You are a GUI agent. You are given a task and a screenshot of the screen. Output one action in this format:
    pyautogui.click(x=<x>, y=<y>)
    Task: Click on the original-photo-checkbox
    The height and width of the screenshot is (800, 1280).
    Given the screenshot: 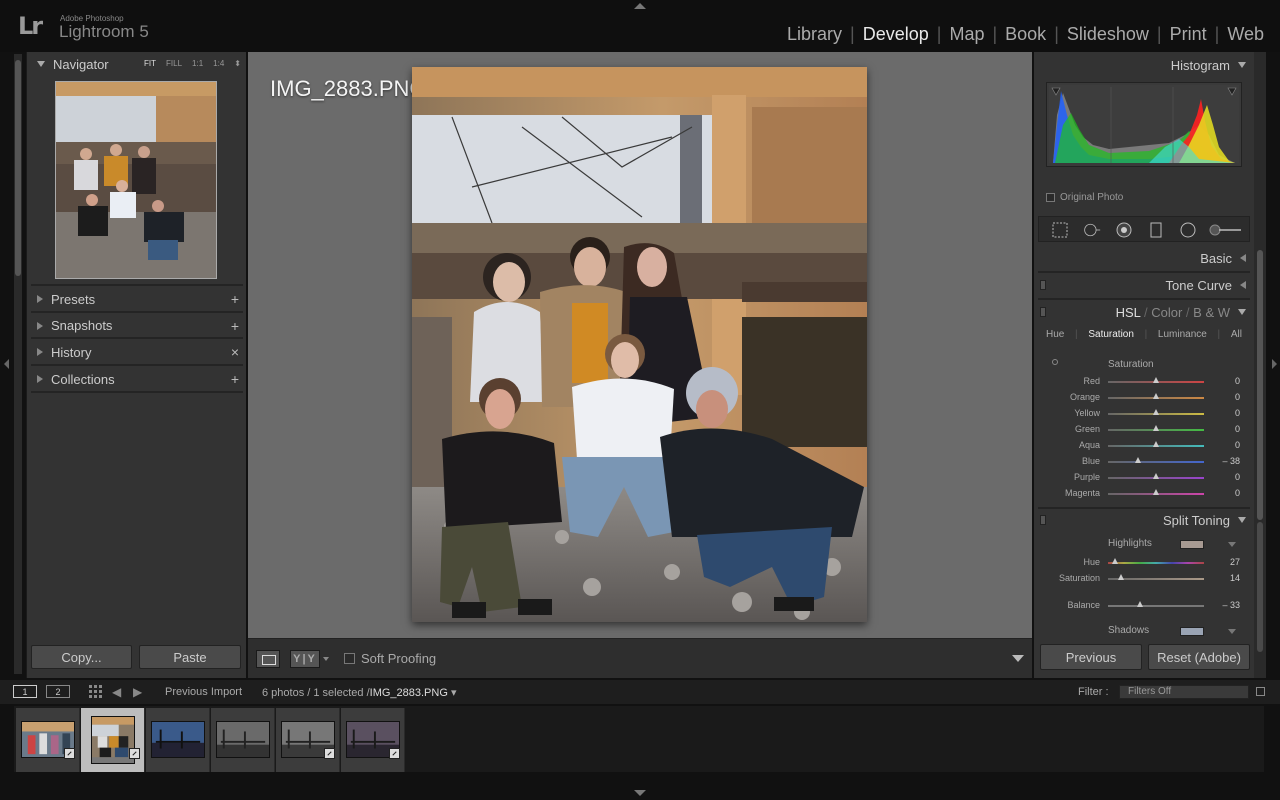 What is the action you would take?
    pyautogui.click(x=1050, y=197)
    